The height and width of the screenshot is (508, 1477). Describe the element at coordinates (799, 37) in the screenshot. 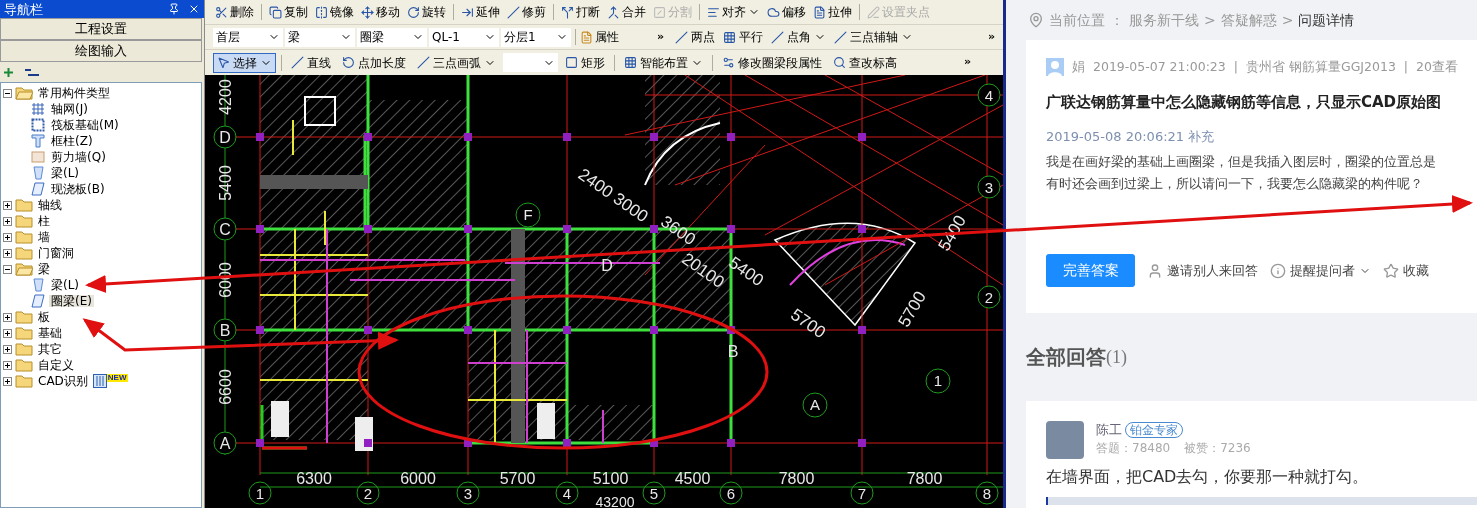

I see `toolbar-button: 点角` at that location.